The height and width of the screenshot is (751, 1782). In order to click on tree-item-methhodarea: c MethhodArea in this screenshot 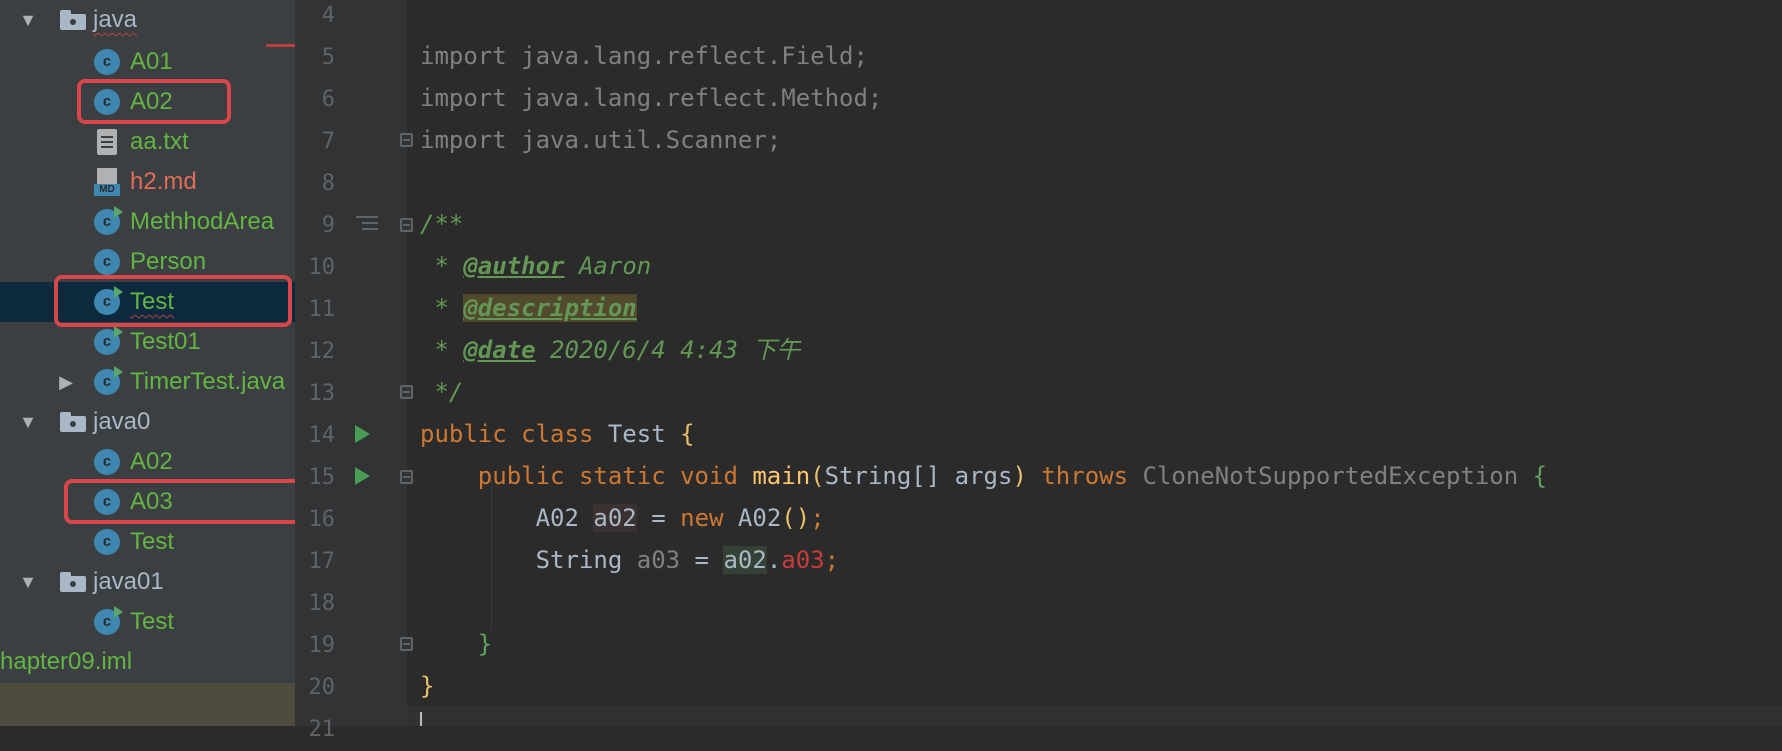, I will do `click(147, 222)`.